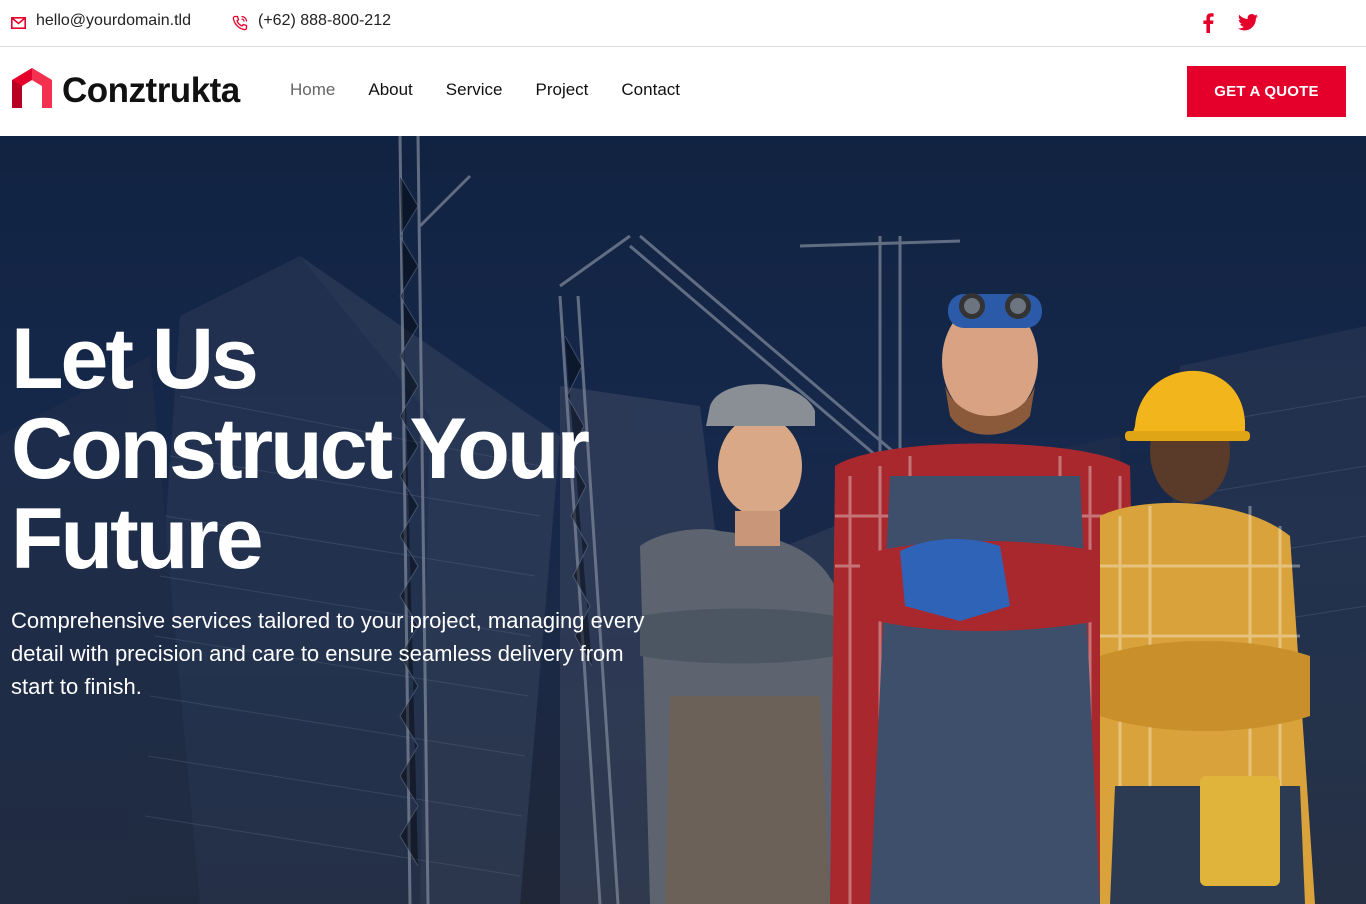 Image resolution: width=1366 pixels, height=904 pixels. I want to click on email-icon, so click(18, 25).